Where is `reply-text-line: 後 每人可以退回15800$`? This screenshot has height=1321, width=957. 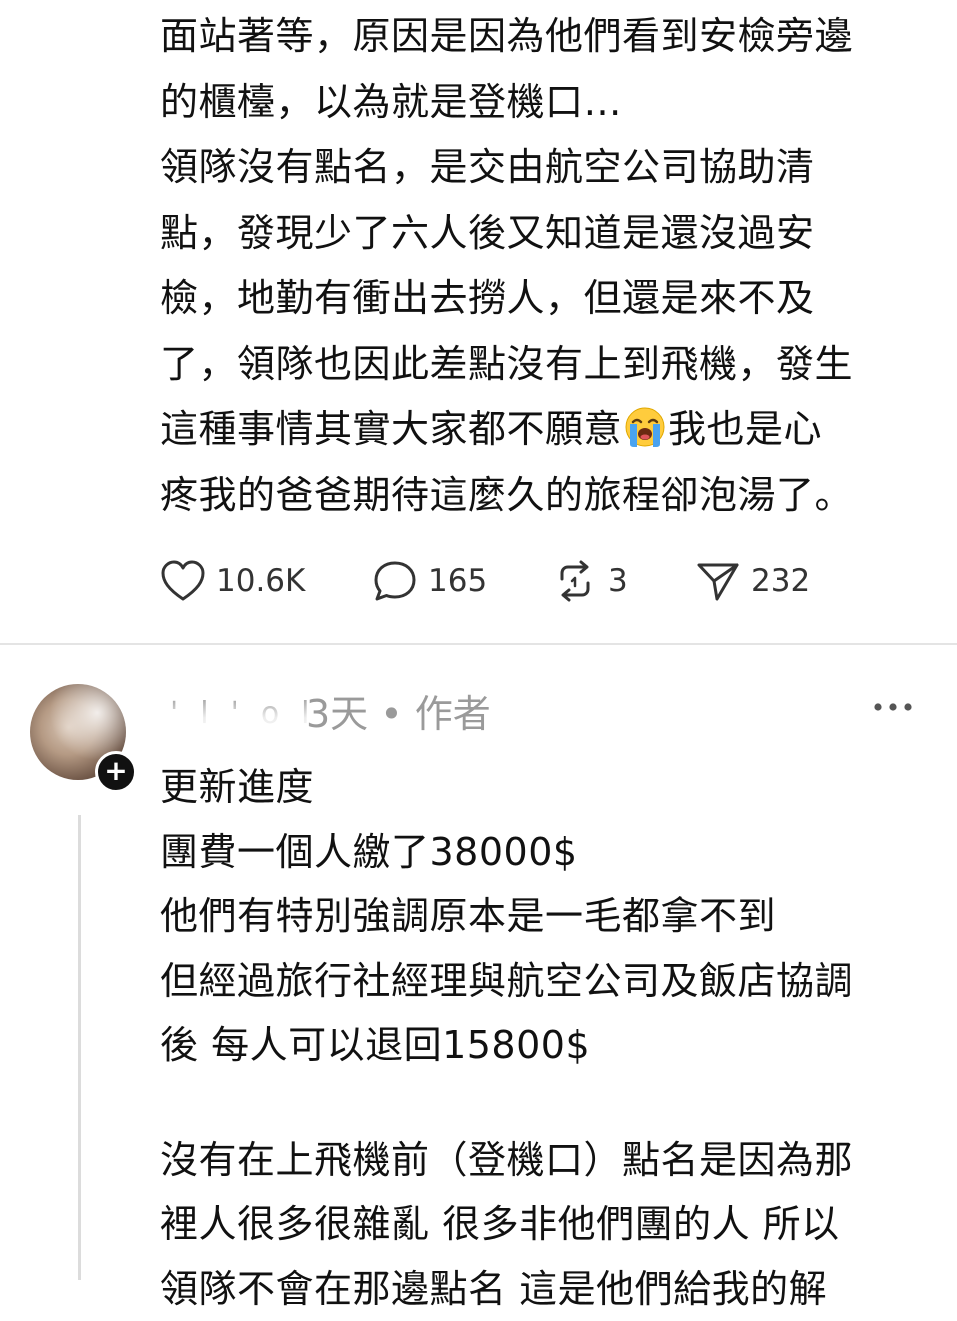
reply-text-line: 後 每人可以退回15800$ is located at coordinates (555, 1045).